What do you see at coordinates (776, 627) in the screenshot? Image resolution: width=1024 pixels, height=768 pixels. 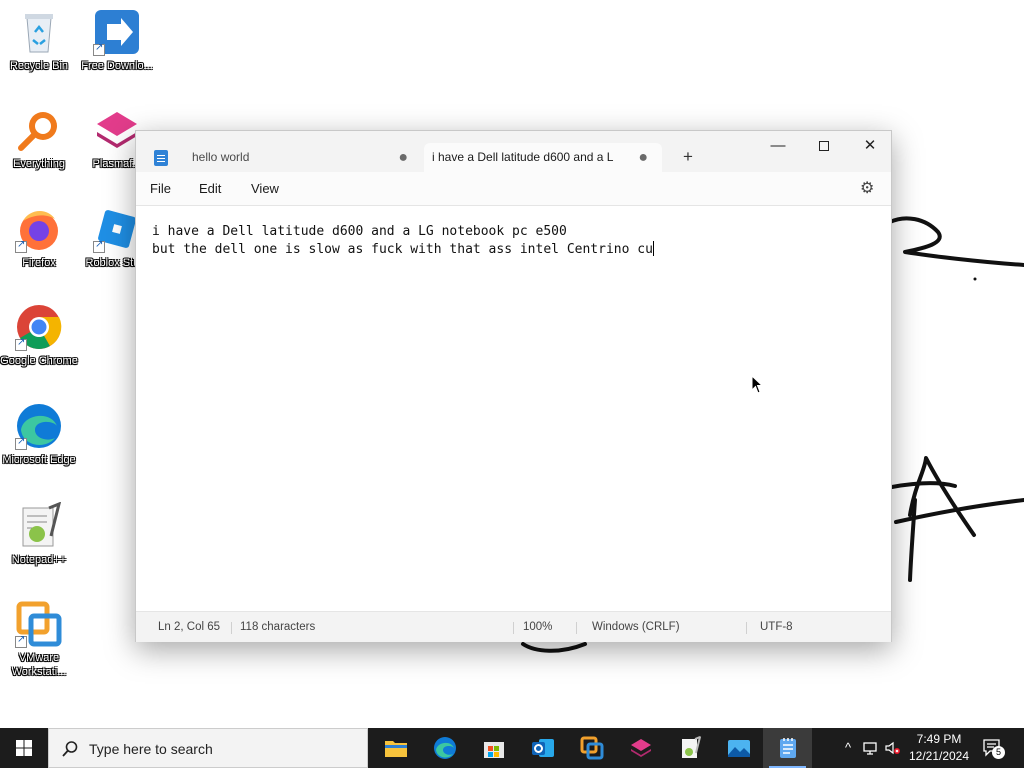 I see `encoding: UTF-8` at bounding box center [776, 627].